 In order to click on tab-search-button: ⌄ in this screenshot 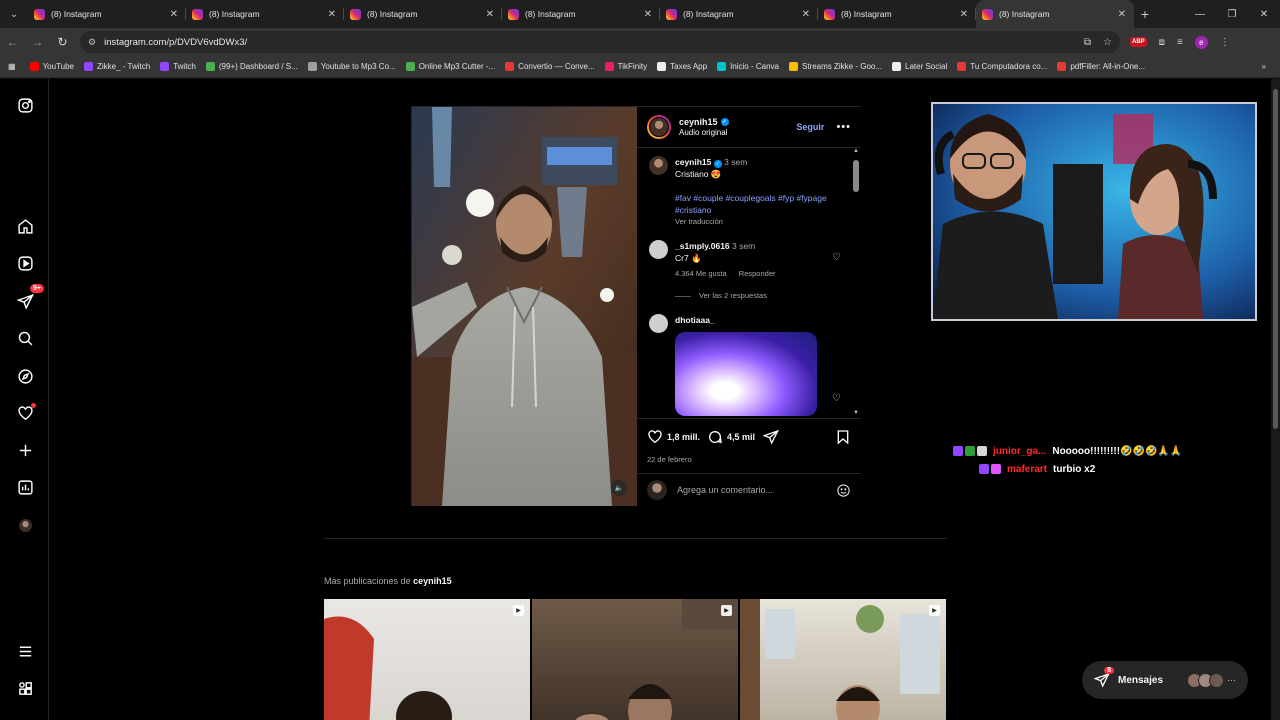, I will do `click(14, 14)`.